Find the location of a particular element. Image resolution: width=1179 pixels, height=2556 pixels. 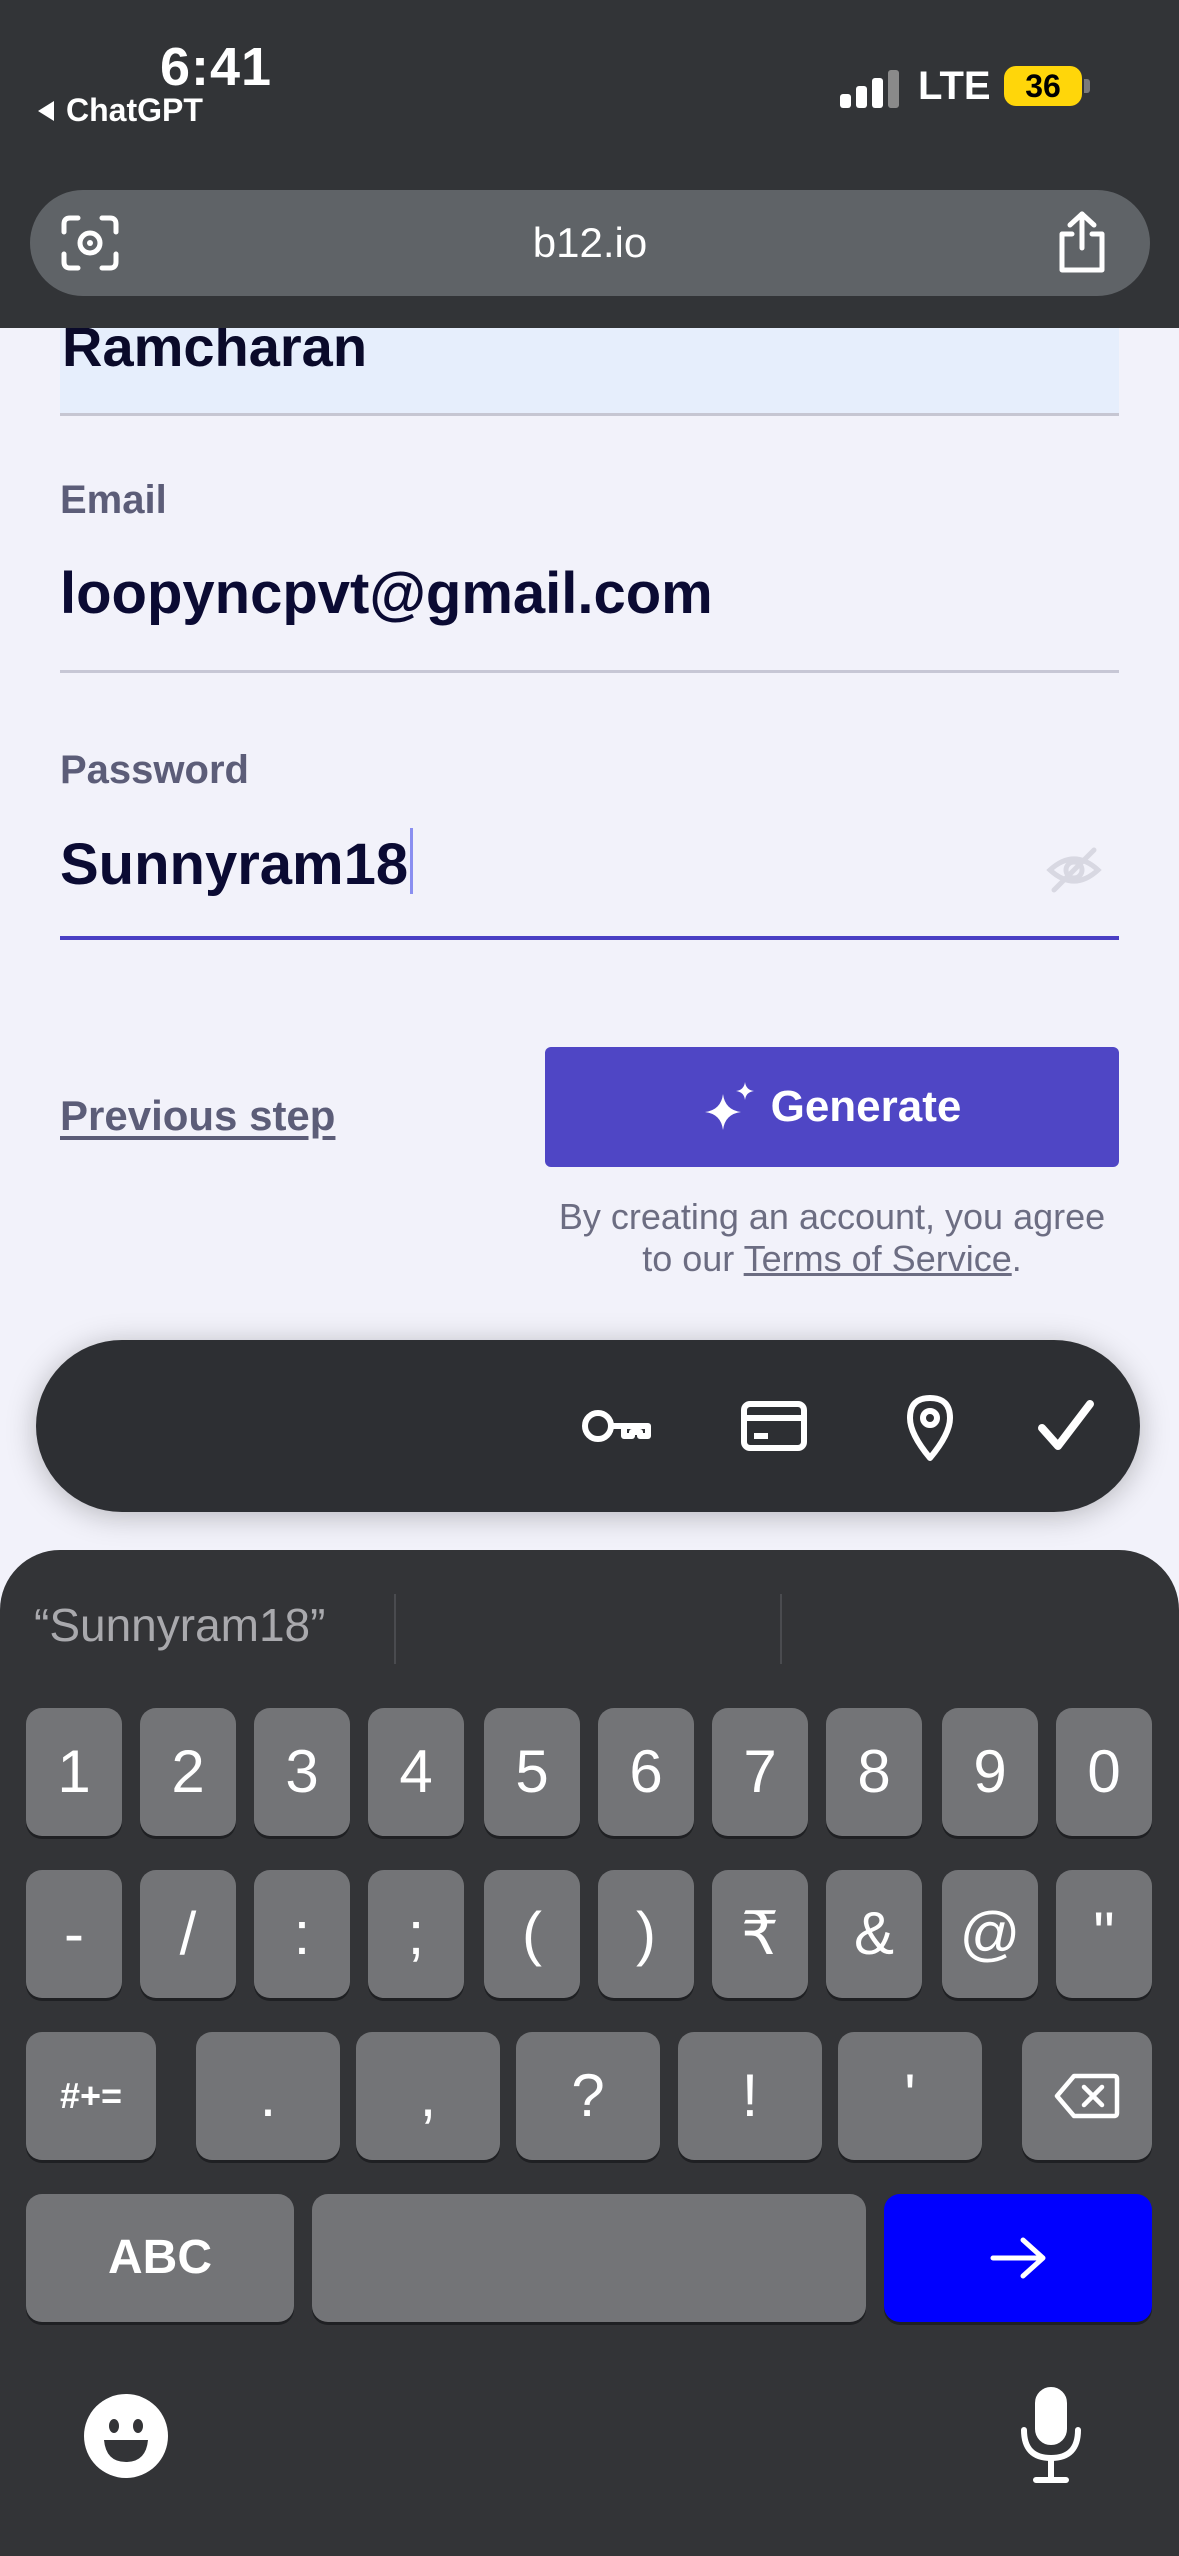

key-8: 8 is located at coordinates (874, 1772).